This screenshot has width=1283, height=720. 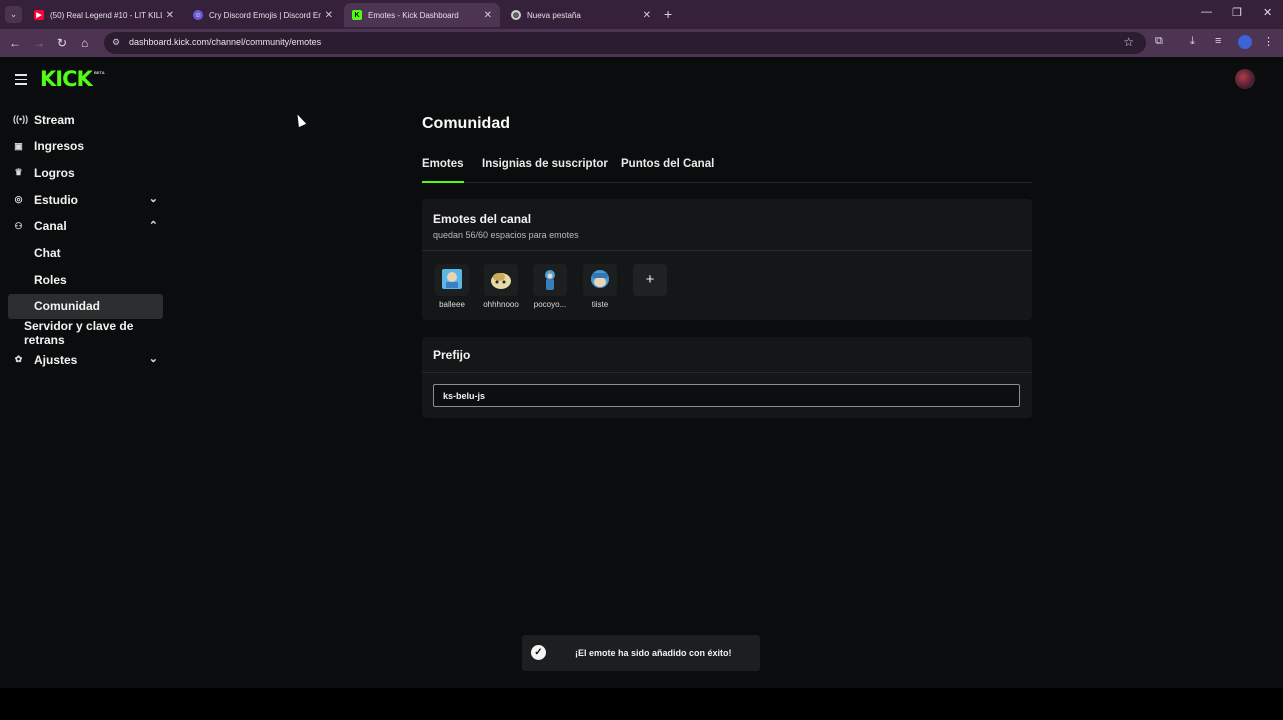 I want to click on tab-search-icon: ⌄, so click(x=13, y=14).